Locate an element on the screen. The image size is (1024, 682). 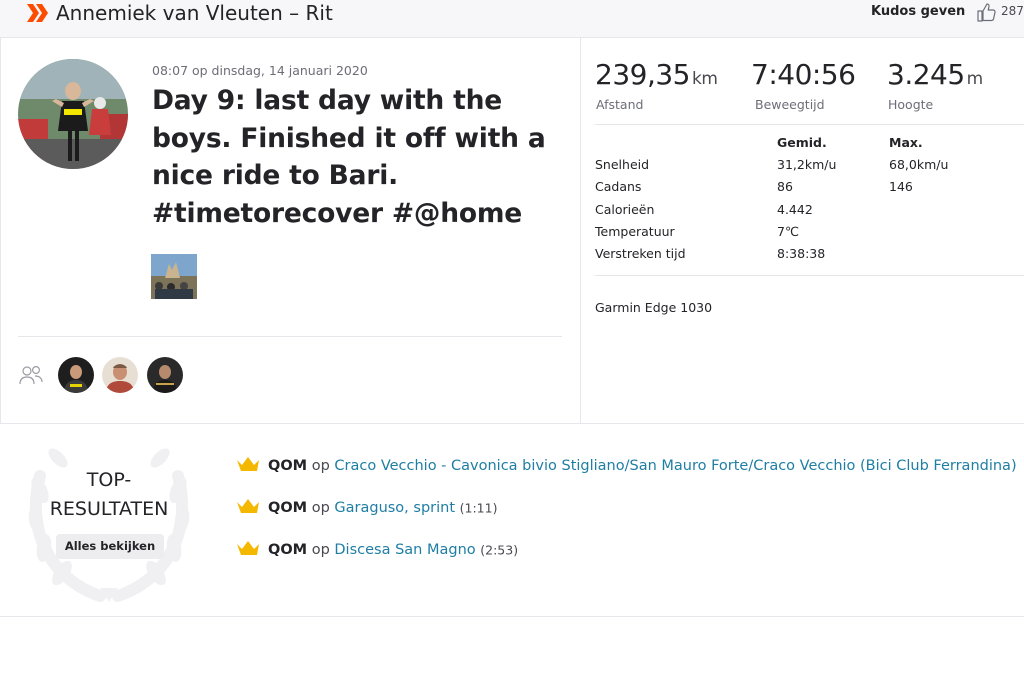
top-result-item: QOM op Garaguso, sprint (1:11) is located at coordinates (366, 509).